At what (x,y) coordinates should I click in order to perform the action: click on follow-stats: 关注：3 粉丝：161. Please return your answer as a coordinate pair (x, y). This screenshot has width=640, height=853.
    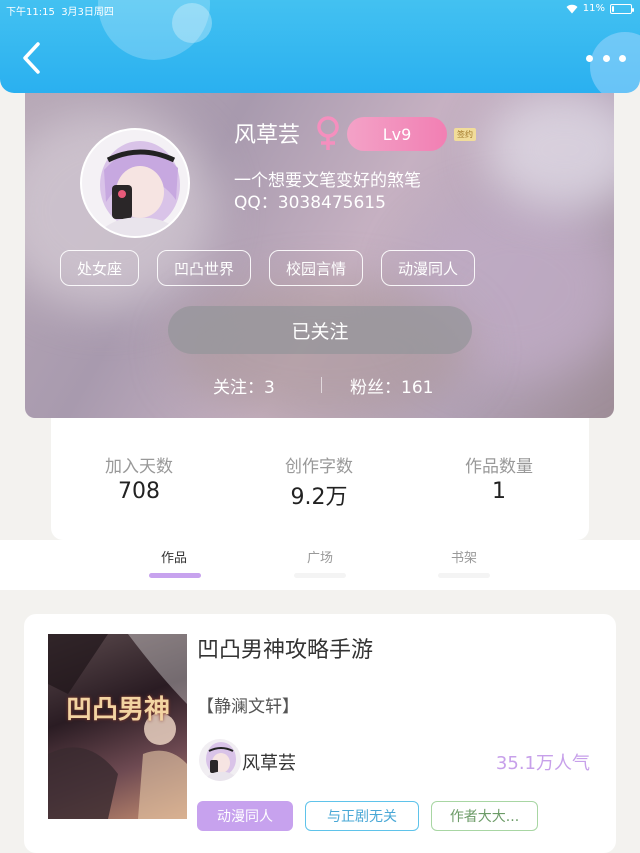
    Looking at the image, I should click on (319, 385).